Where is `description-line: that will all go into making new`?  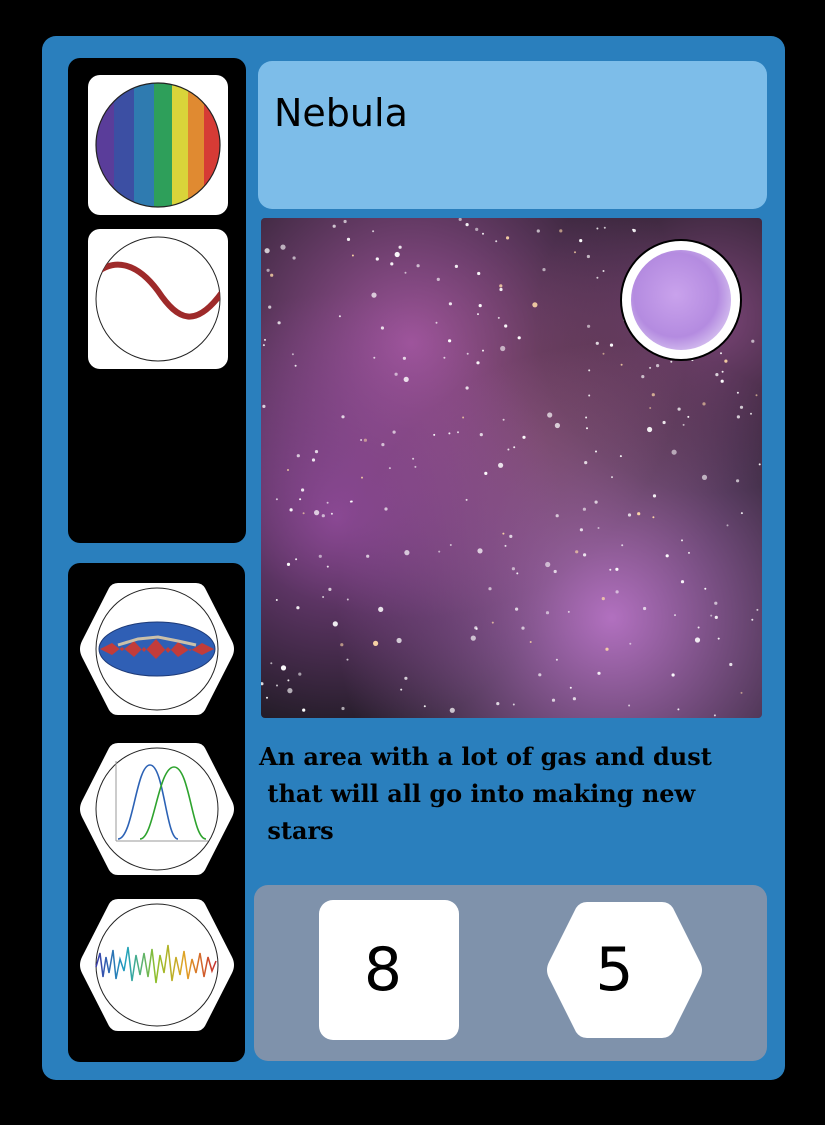
description-line: that will all go into making new is located at coordinates (477, 793).